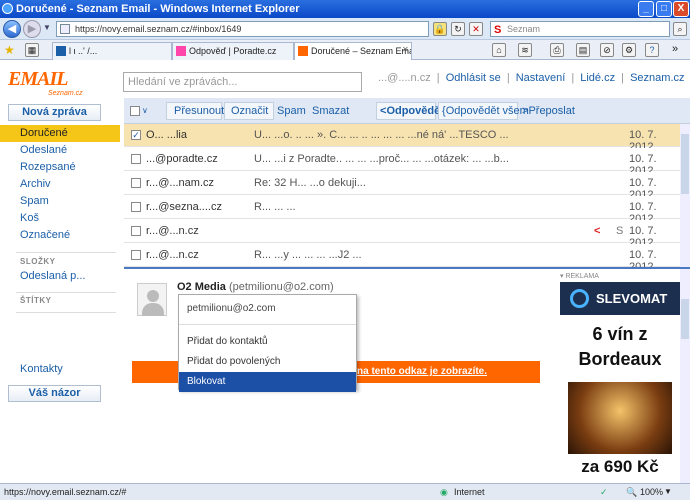 The image size is (690, 500). Describe the element at coordinates (458, 29) in the screenshot. I see `refresh-icon: ↻` at that location.